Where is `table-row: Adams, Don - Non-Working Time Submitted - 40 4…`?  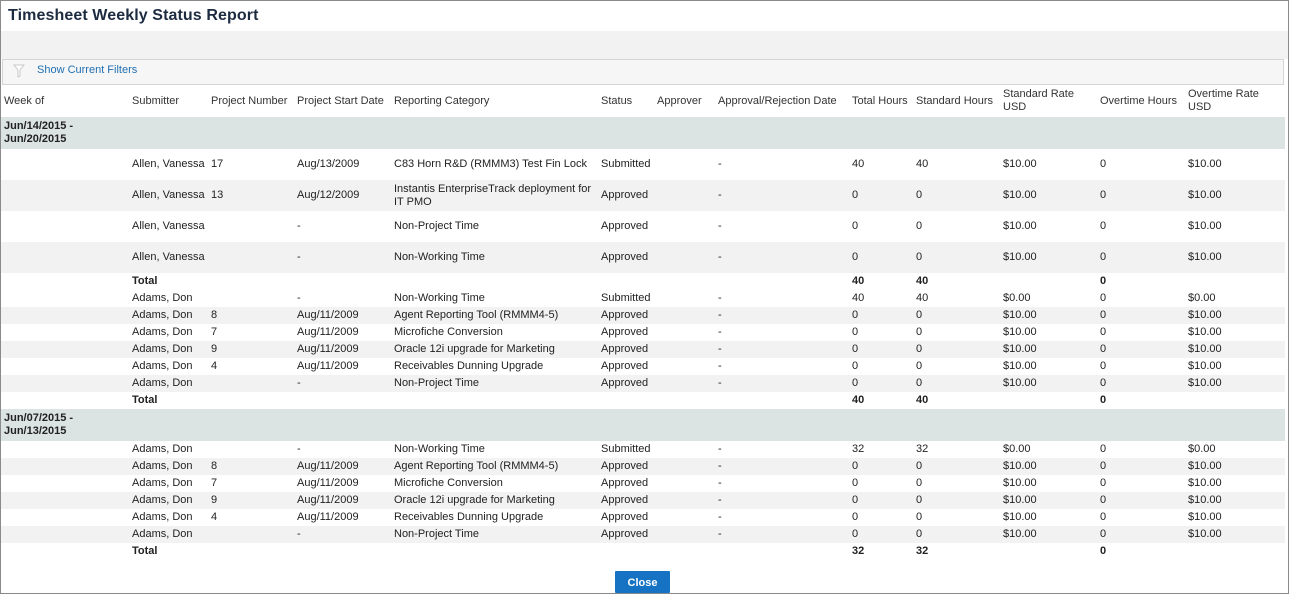 table-row: Adams, Don - Non-Working Time Submitted - 40 4… is located at coordinates (643, 298).